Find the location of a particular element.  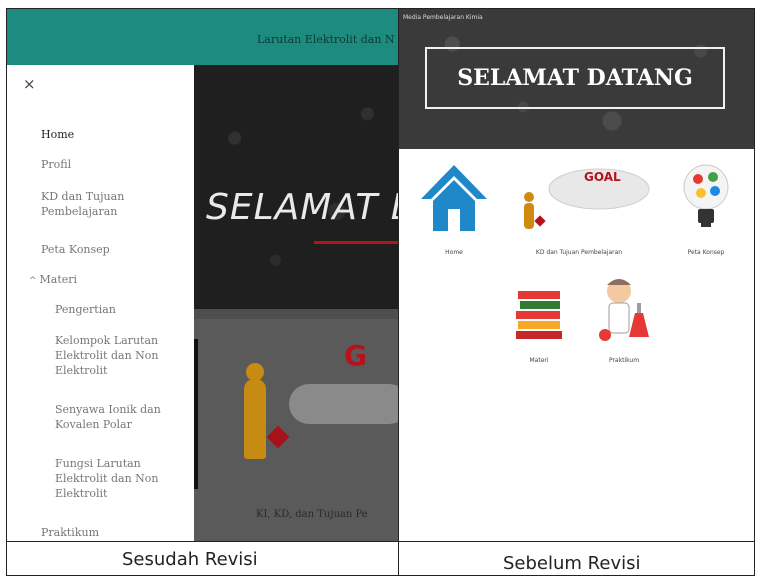

tile-kd-label: KD dan Tujuan Pembelajaran is located at coordinates (579, 252).